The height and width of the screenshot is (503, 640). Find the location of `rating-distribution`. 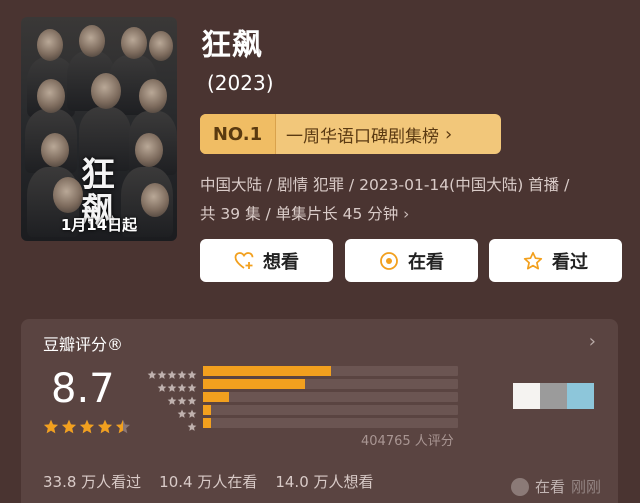

rating-distribution is located at coordinates (301, 400).